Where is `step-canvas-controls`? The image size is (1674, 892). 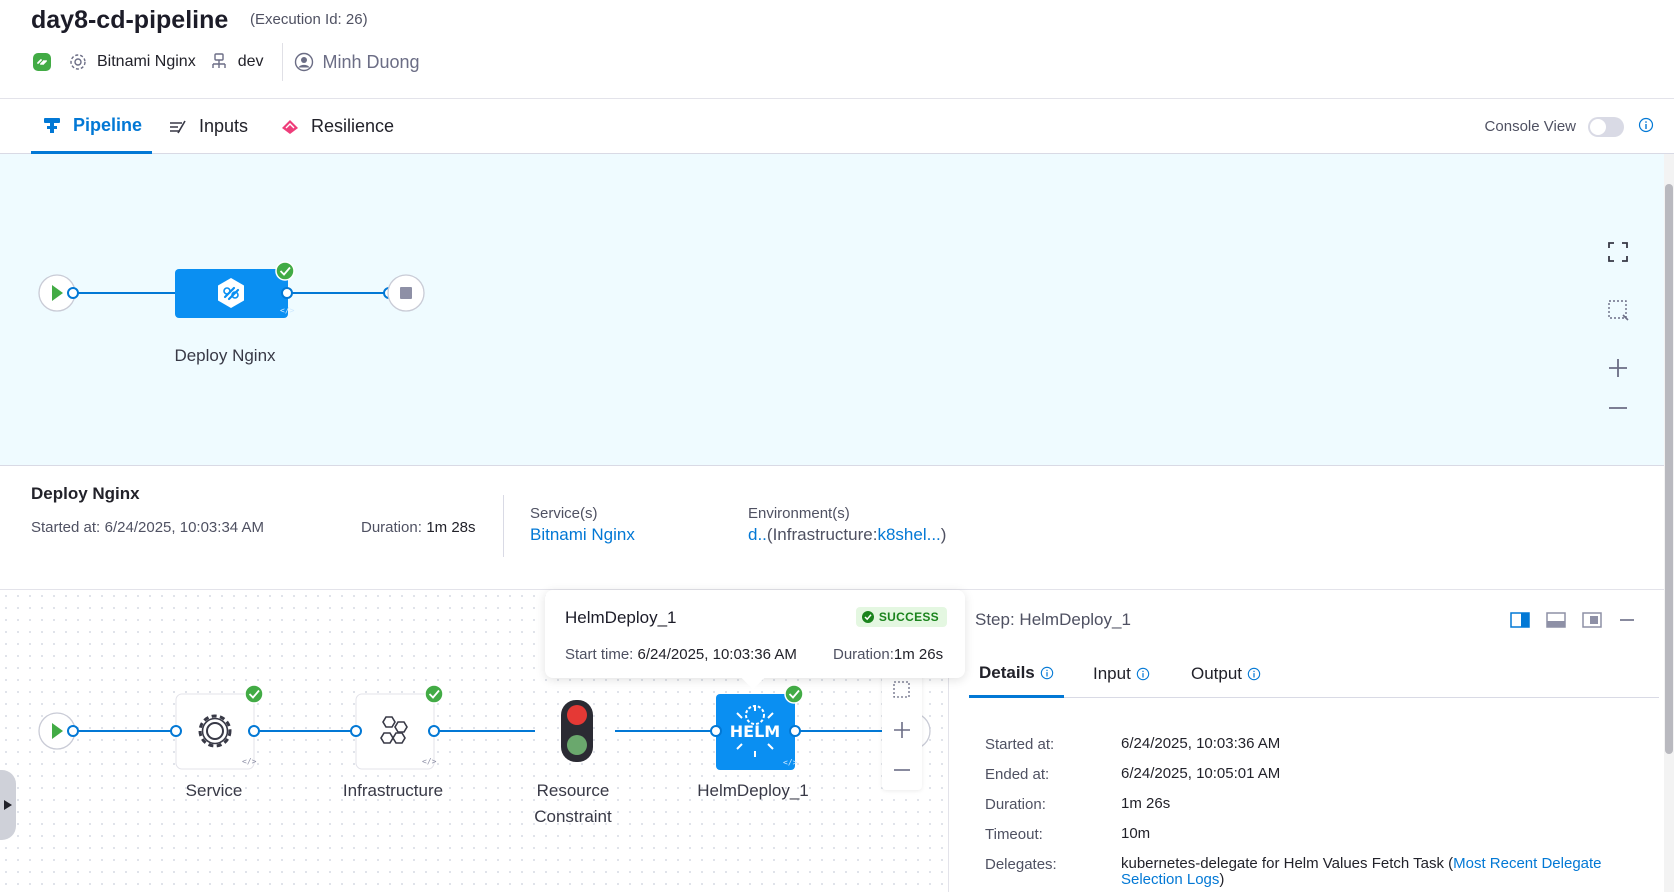
step-canvas-controls is located at coordinates (902, 730).